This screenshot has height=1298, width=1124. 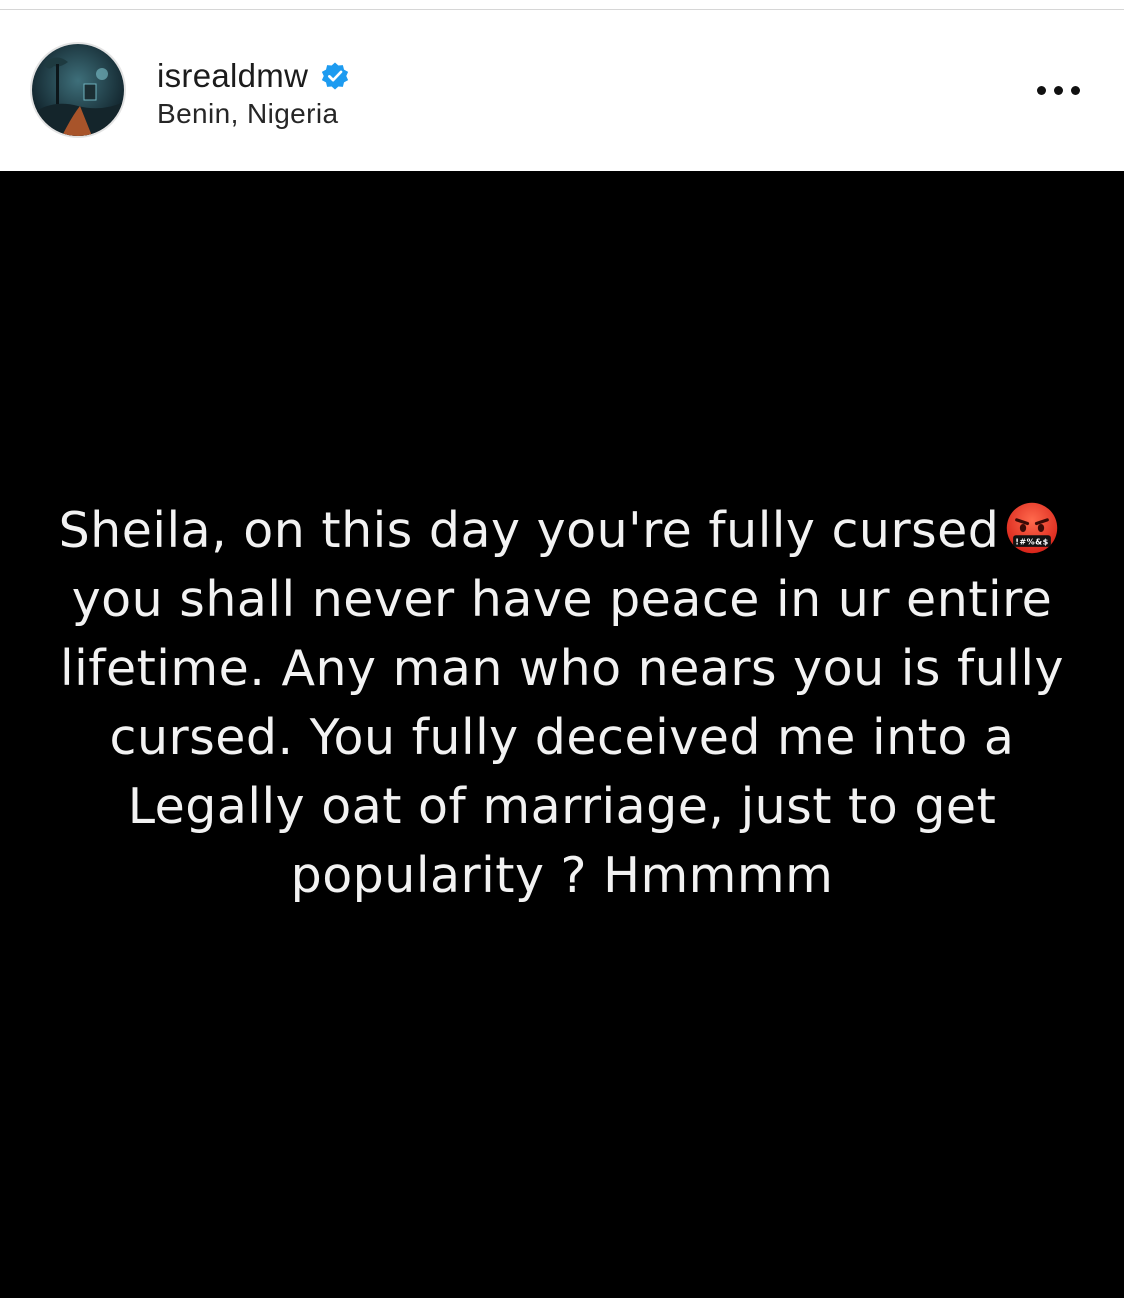 I want to click on face-with-symbols-on-mouth-icon: !#%&$, so click(x=1032, y=528).